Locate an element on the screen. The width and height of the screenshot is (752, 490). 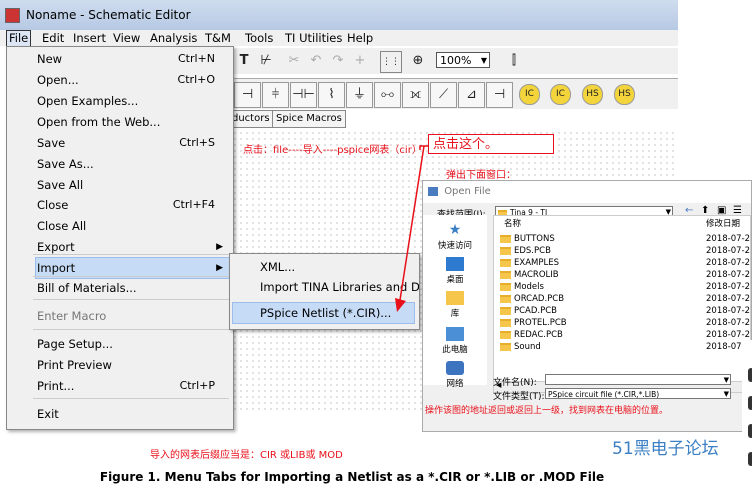
places-bar: ★ 快速访问 桌面 库 此电脑 网络 is located at coordinates (455, 302).